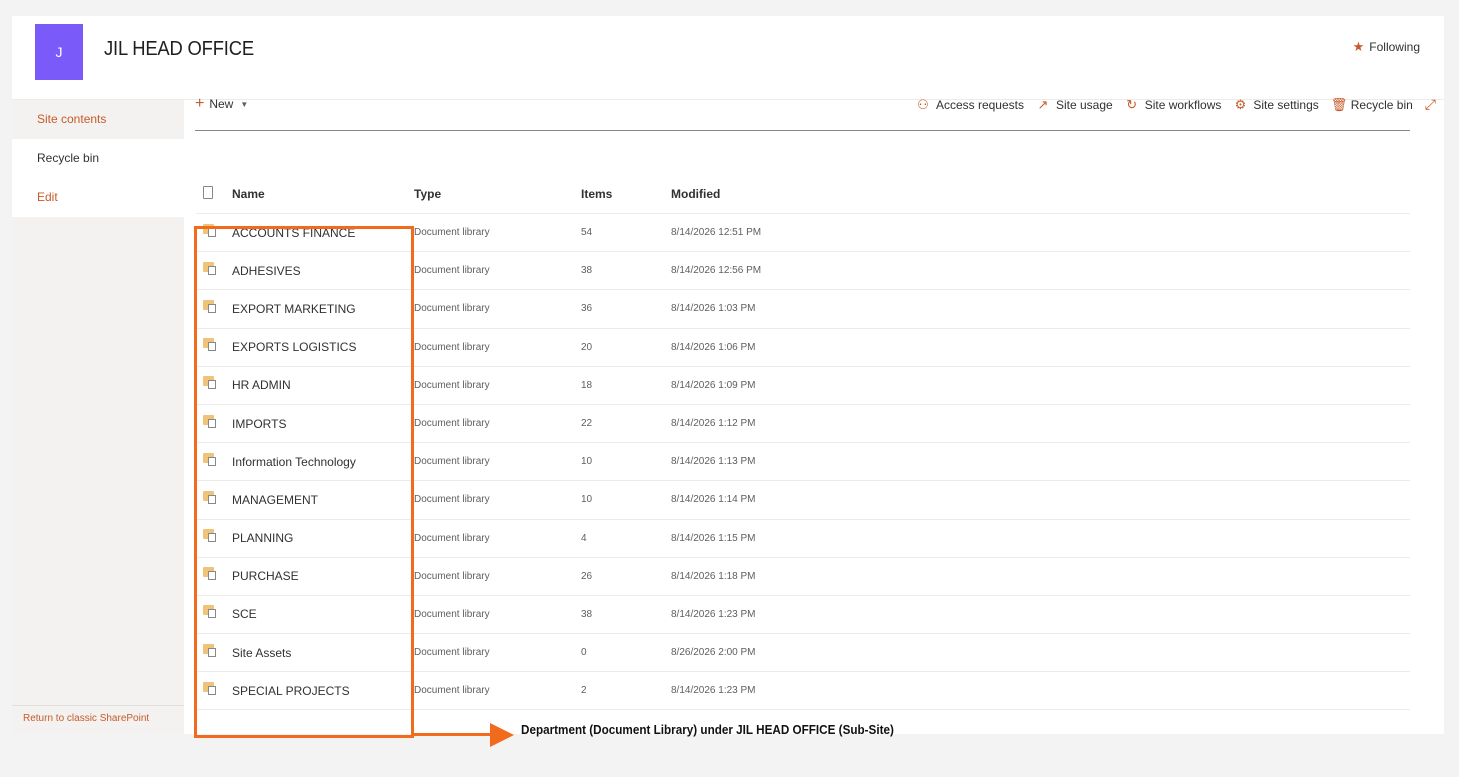  Describe the element at coordinates (323, 653) in the screenshot. I see `library-name: Site Assets` at that location.